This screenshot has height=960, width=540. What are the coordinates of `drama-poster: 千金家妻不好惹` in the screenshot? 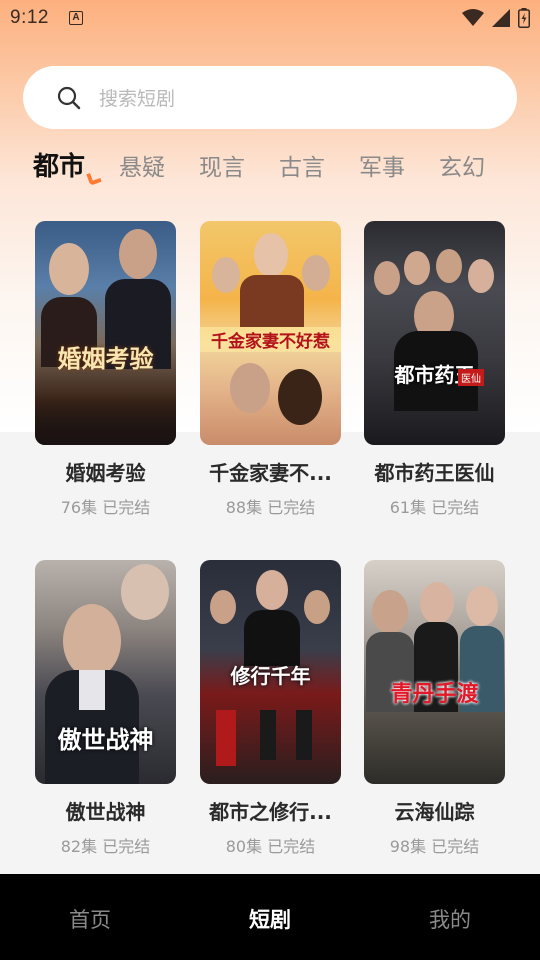 It's located at (270, 333).